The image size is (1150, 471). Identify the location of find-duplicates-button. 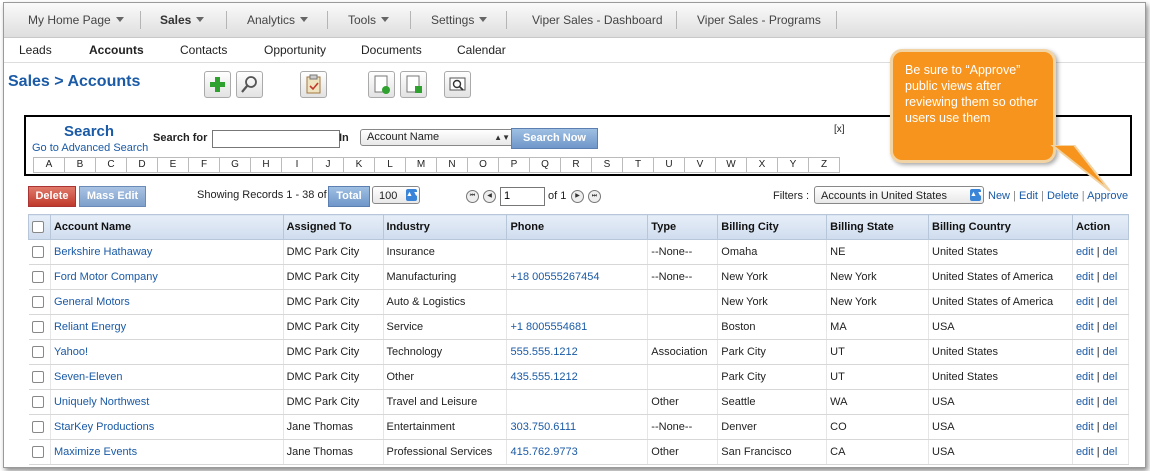
(457, 84).